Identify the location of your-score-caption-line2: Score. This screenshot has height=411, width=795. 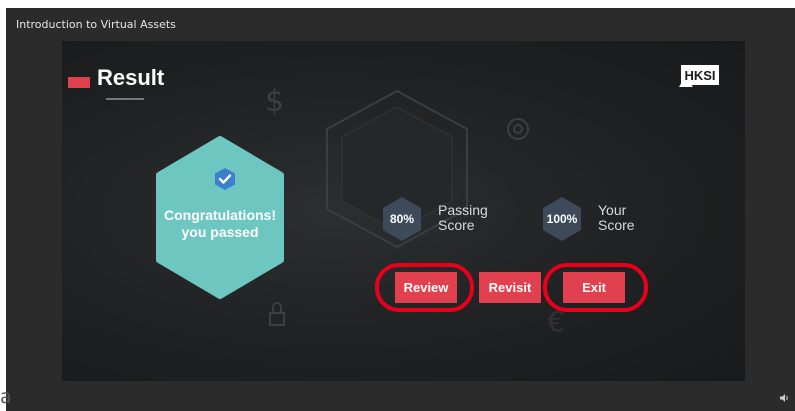
(616, 225).